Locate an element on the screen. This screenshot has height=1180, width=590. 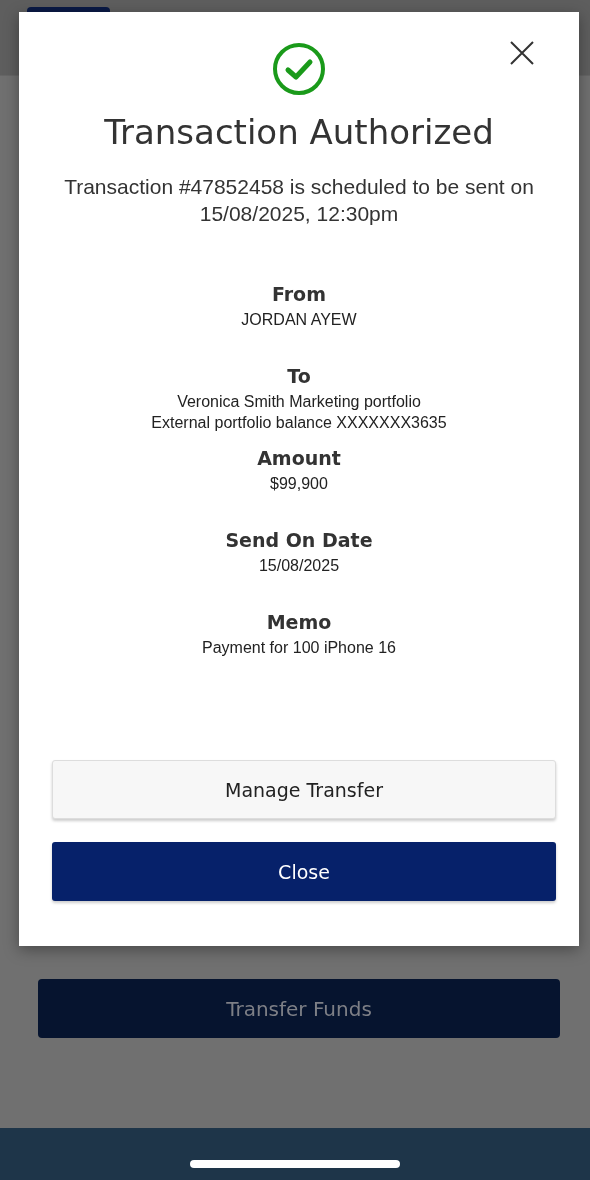
detail-value: External portfolio balance XXXXXXX3635 is located at coordinates (299, 423).